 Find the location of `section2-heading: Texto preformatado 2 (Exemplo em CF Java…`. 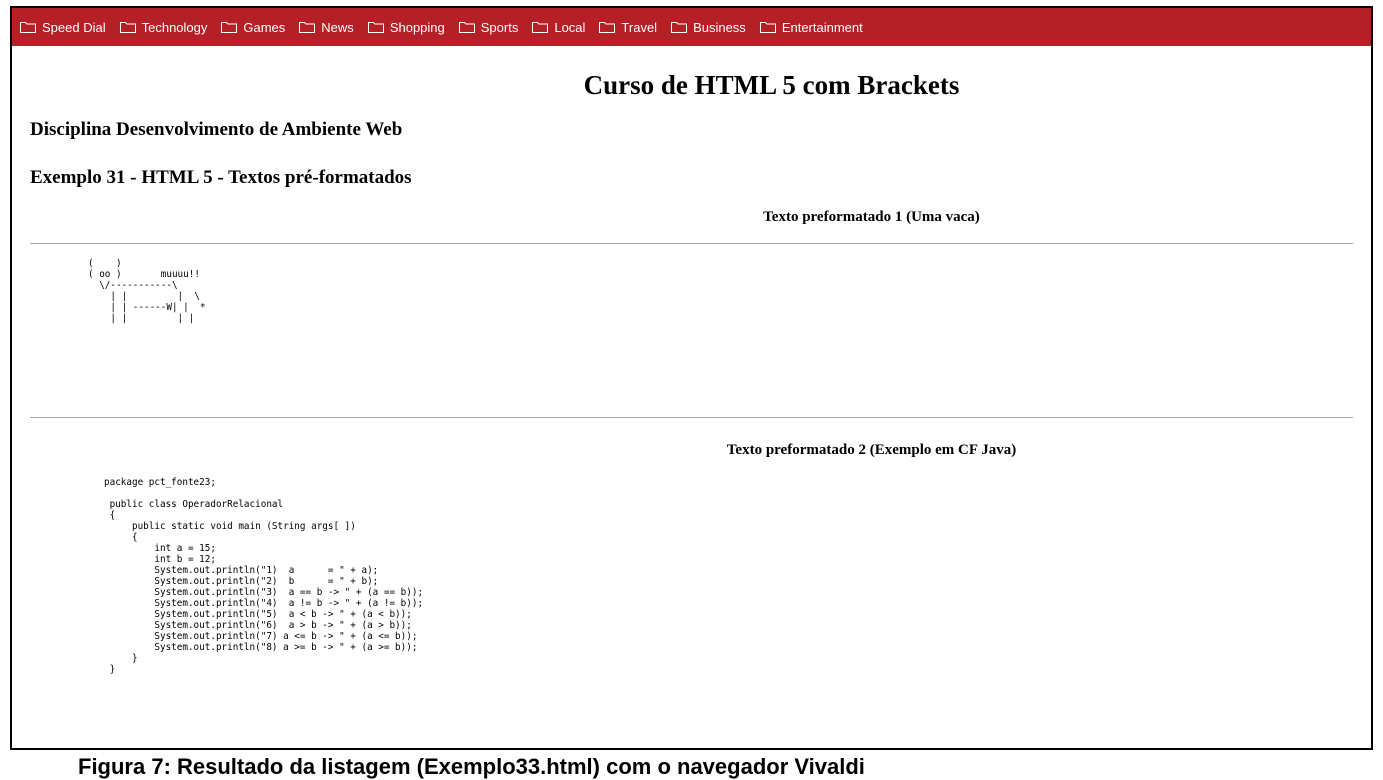

section2-heading: Texto preformatado 2 (Exemplo em CF Java… is located at coordinates (871, 450).